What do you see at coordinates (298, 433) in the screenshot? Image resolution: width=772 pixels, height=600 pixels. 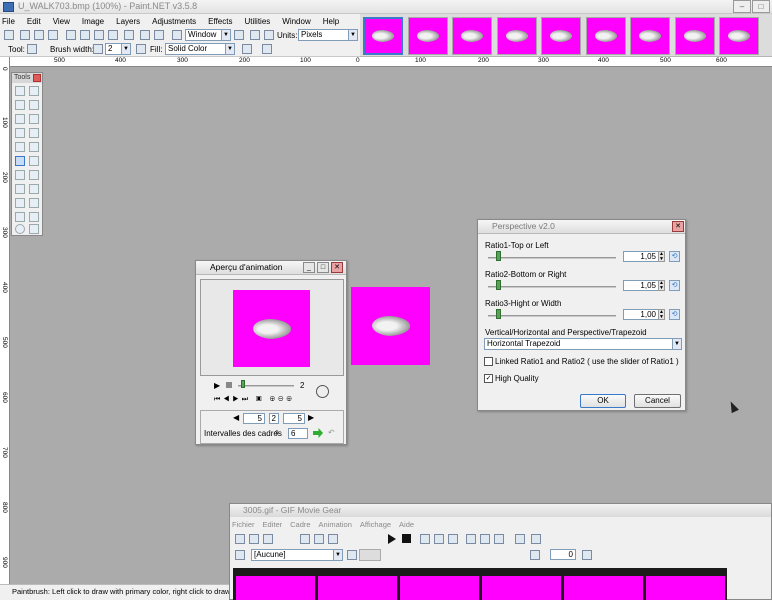 I see `interval-field: 6` at bounding box center [298, 433].